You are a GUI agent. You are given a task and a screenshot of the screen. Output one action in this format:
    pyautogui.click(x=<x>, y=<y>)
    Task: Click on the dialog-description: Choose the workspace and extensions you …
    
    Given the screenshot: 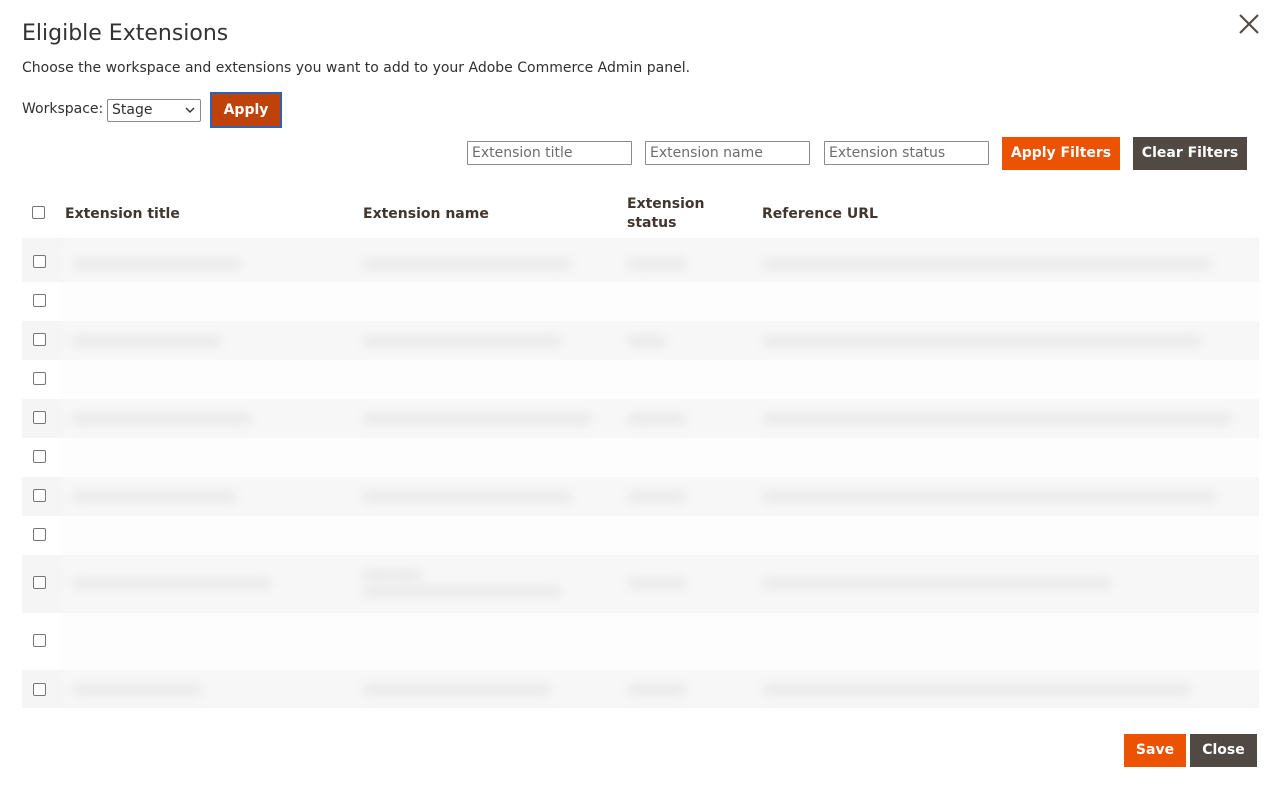 What is the action you would take?
    pyautogui.click(x=356, y=68)
    